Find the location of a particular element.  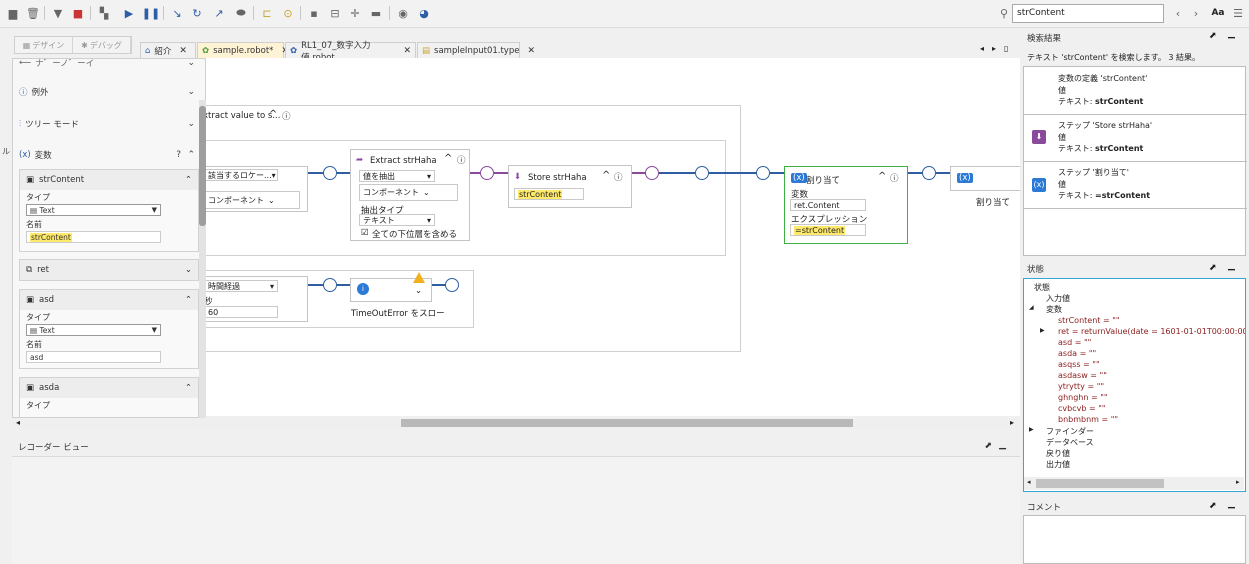

chevron-down-icon: ⌄ is located at coordinates (418, 291).